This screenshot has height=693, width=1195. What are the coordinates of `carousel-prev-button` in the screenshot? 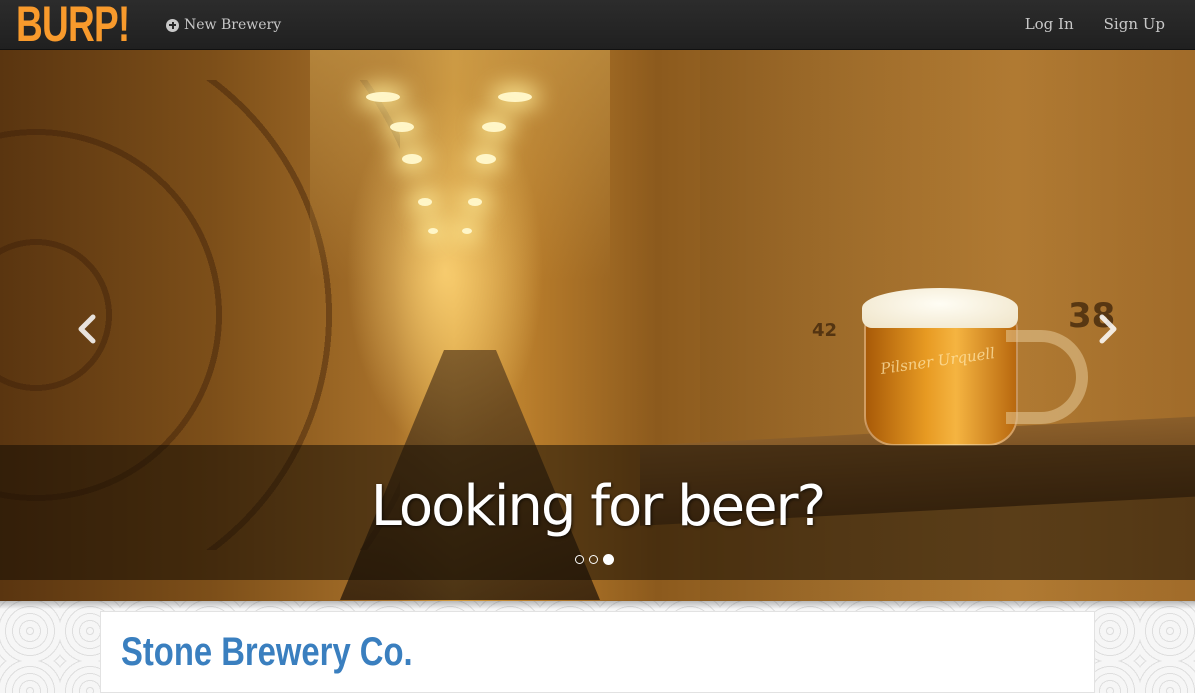 It's located at (87, 329).